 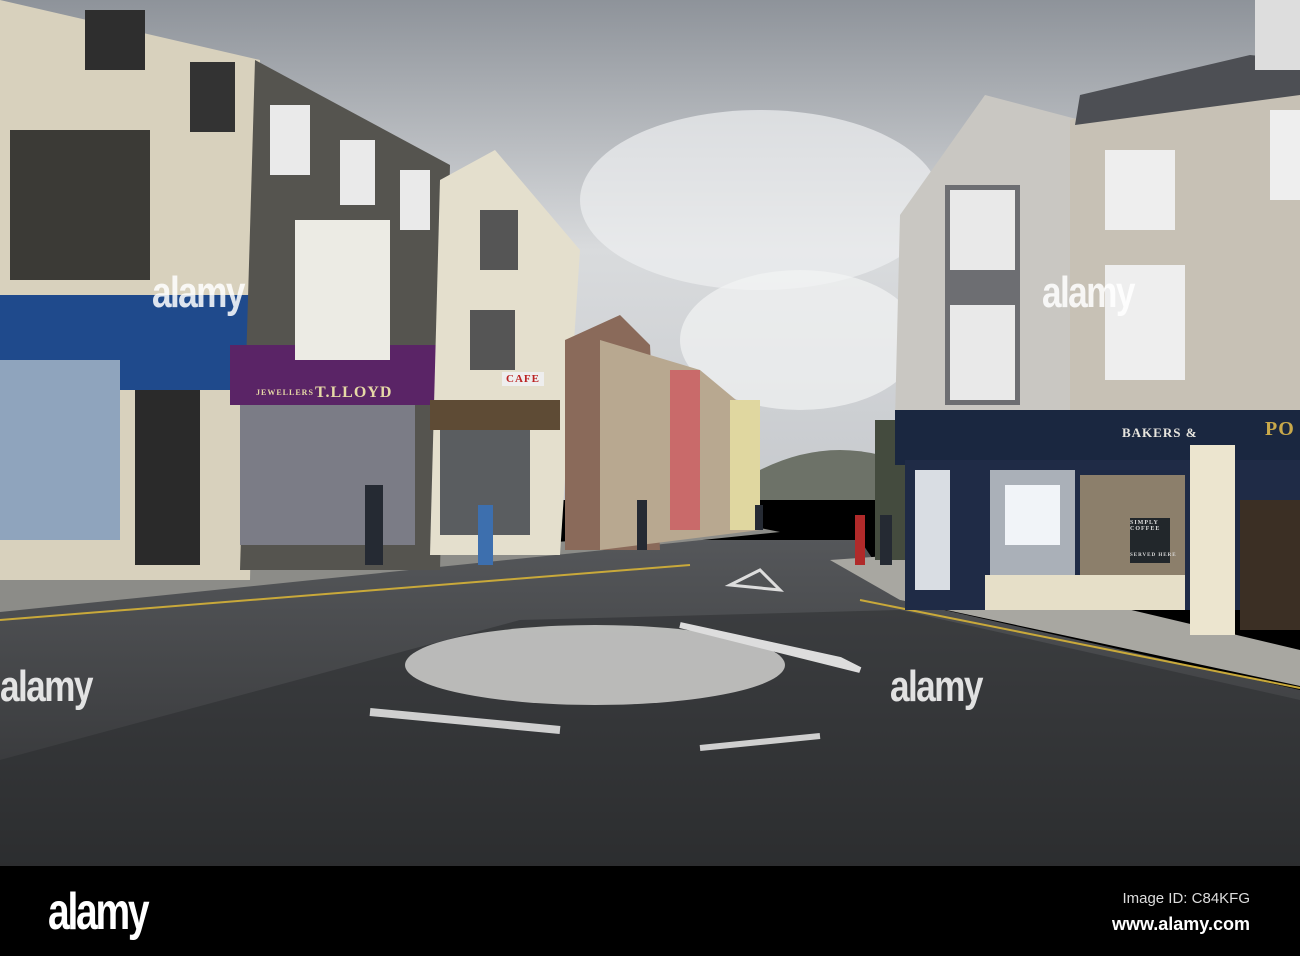 I want to click on shop-sign-po: PO, so click(x=1280, y=429).